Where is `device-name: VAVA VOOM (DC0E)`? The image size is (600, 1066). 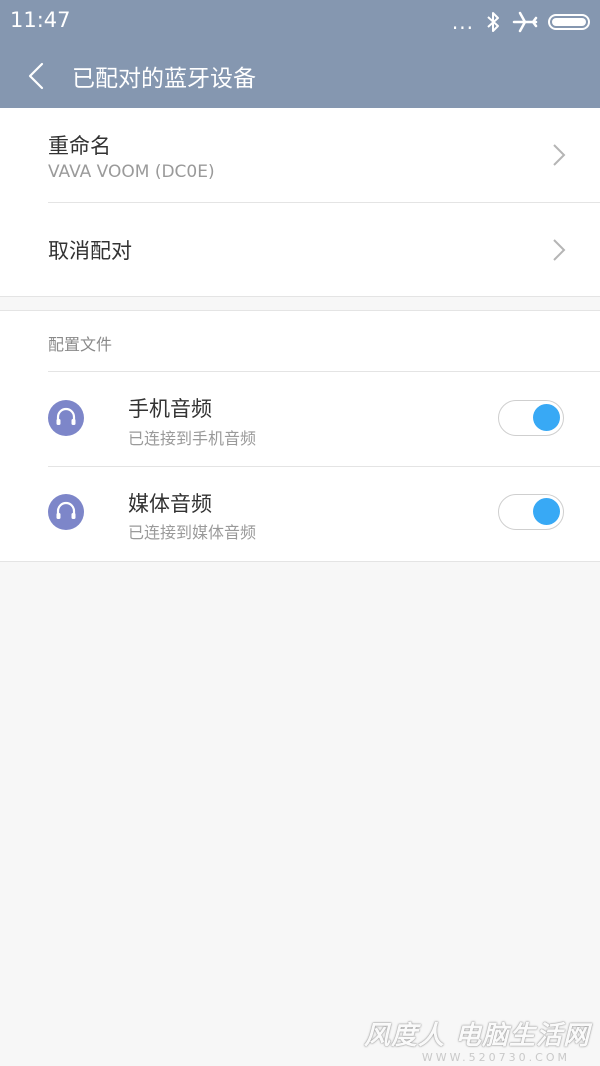
device-name: VAVA VOOM (DC0E) is located at coordinates (131, 172).